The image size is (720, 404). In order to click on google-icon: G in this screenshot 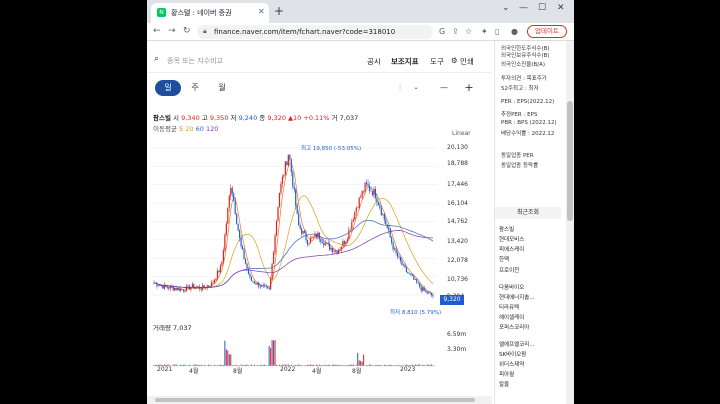, I will do `click(442, 31)`.